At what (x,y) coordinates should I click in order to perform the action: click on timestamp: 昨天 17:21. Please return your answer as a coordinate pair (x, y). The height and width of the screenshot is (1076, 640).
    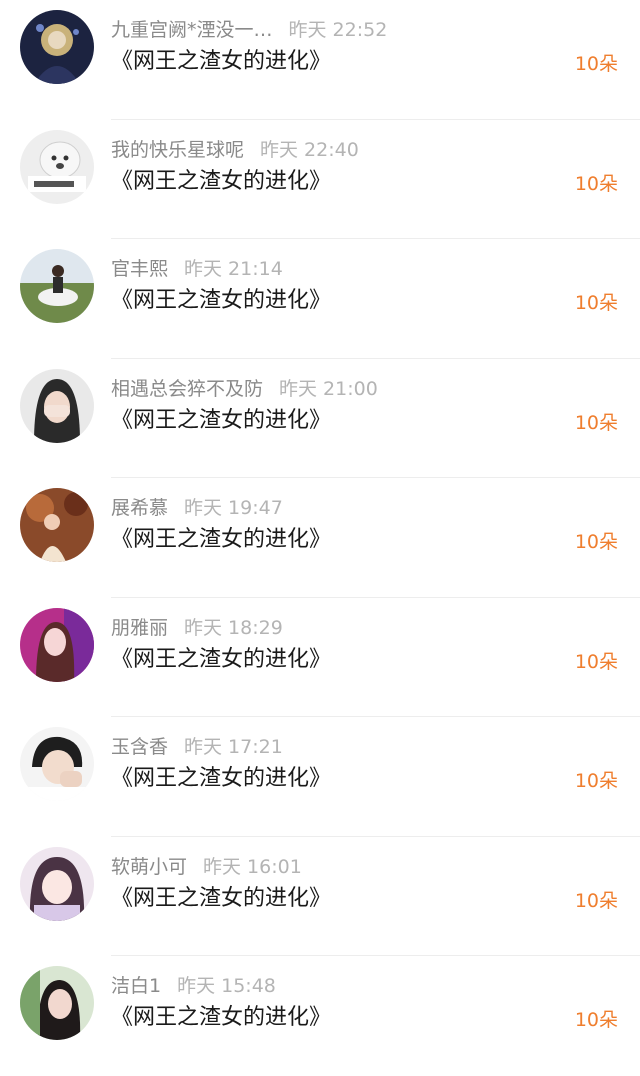
    Looking at the image, I should click on (233, 747).